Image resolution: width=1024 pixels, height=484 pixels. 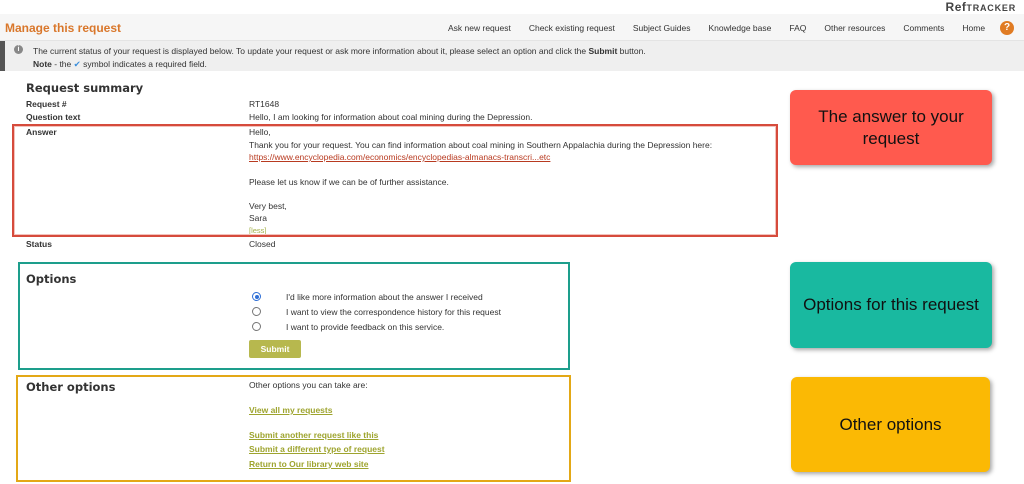 I want to click on info-accent, so click(x=2, y=56).